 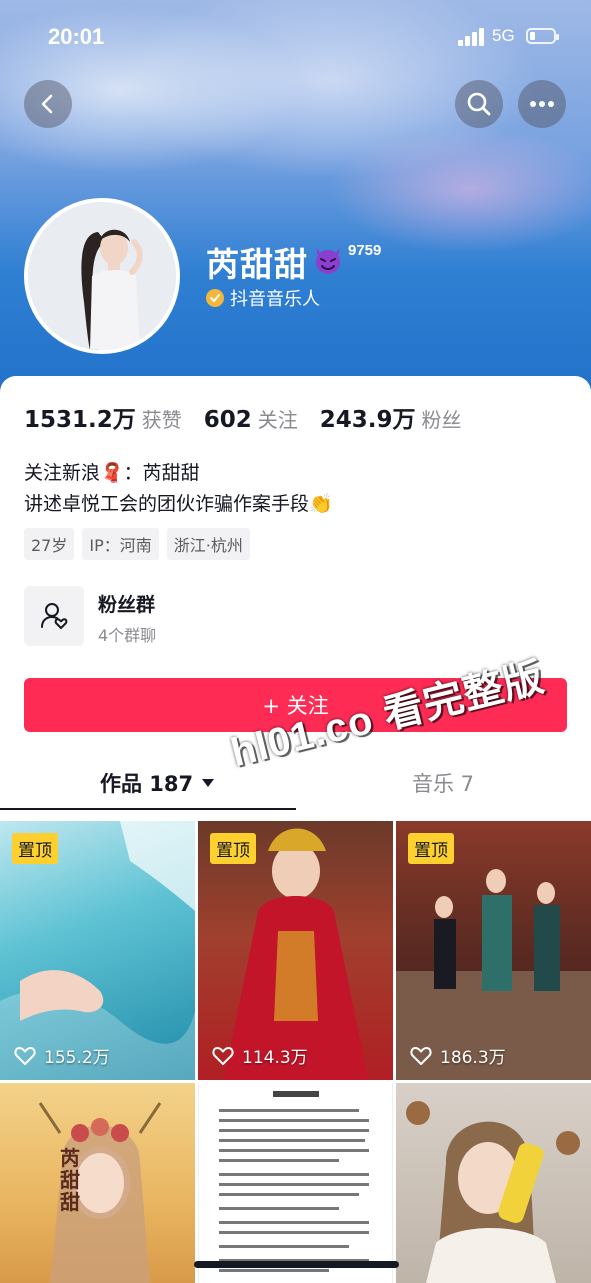 I want to click on status-time: 20:01, so click(x=76, y=36).